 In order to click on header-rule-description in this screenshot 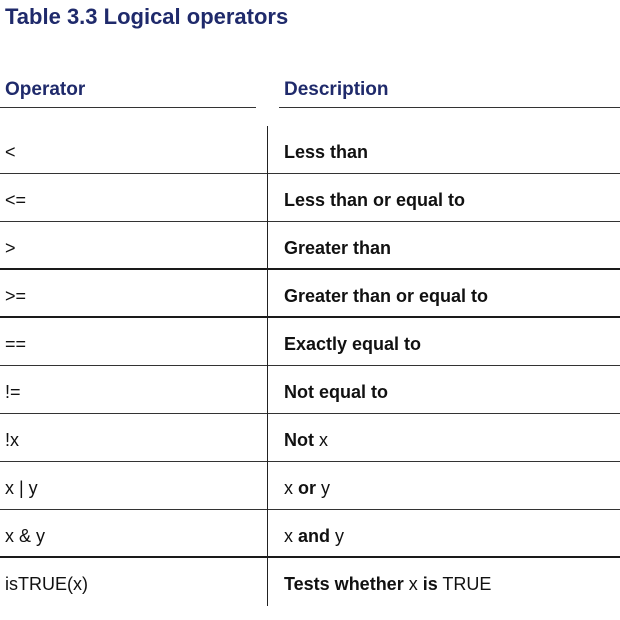, I will do `click(449, 107)`.